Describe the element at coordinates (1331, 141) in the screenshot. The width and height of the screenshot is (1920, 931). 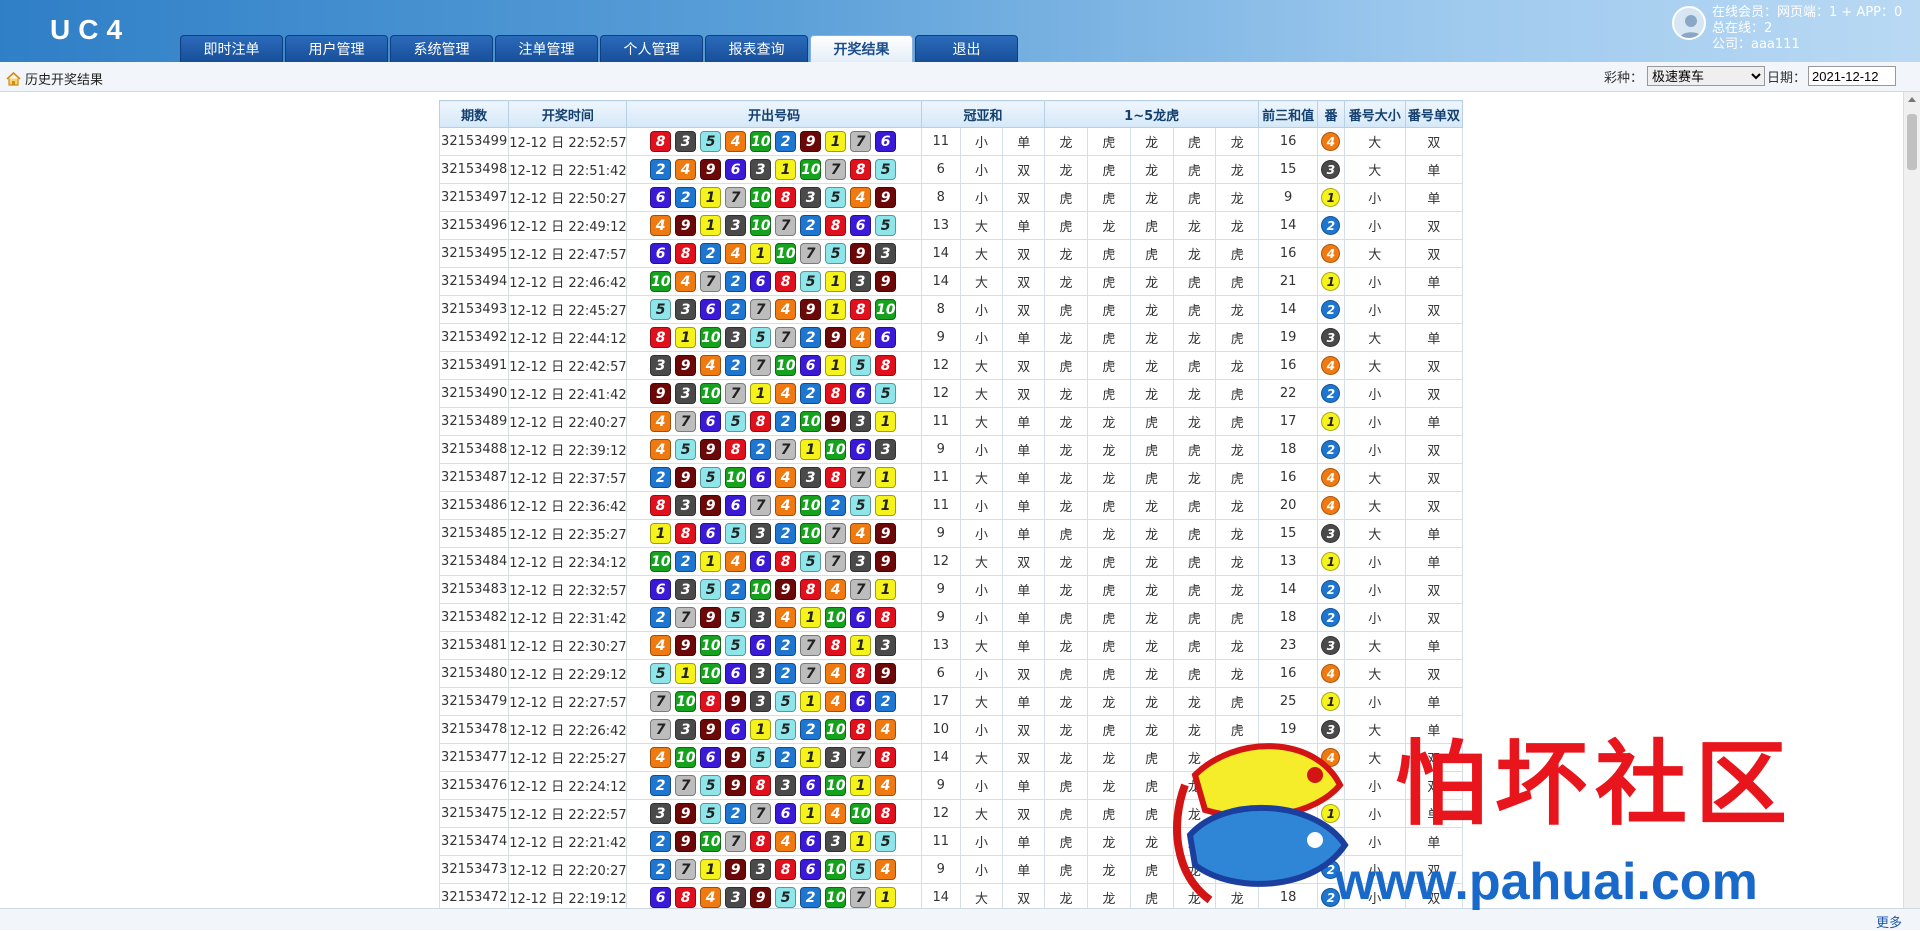
I see `fan-cell: 4` at that location.